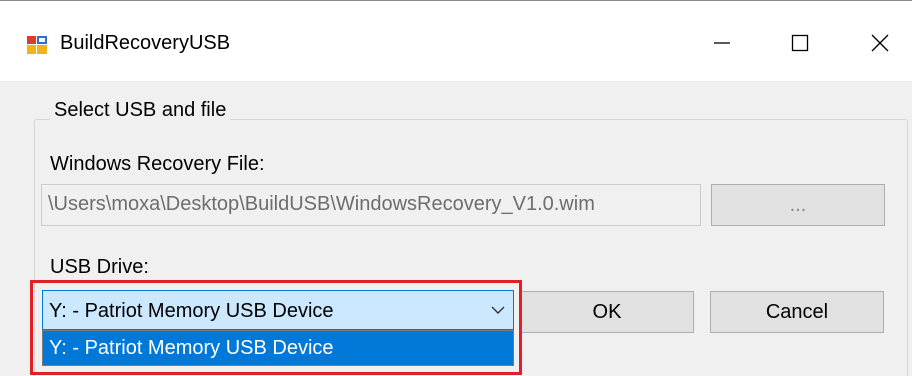 The width and height of the screenshot is (912, 376). What do you see at coordinates (37, 45) in the screenshot?
I see `app-window-icon` at bounding box center [37, 45].